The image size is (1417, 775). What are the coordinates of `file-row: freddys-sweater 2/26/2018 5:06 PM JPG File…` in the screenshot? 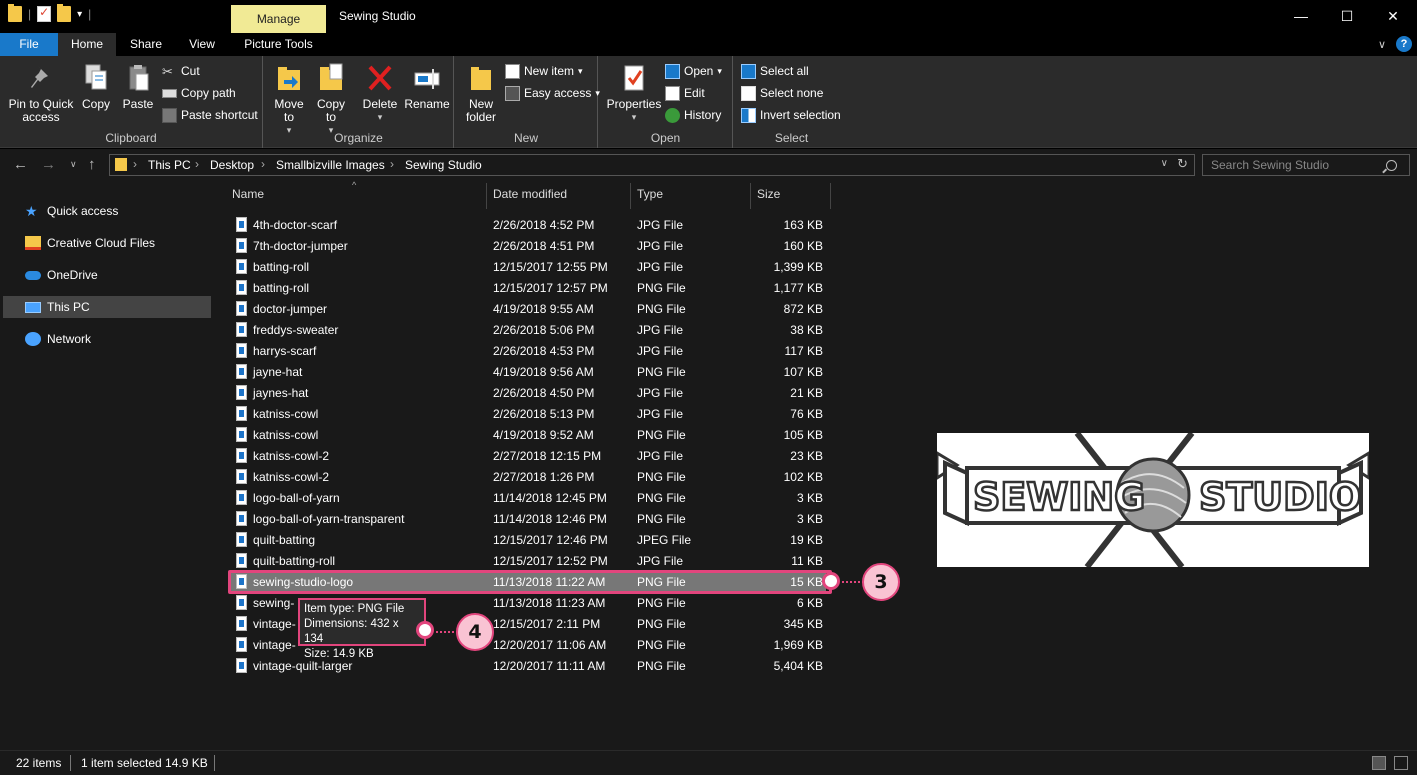 It's located at (528, 330).